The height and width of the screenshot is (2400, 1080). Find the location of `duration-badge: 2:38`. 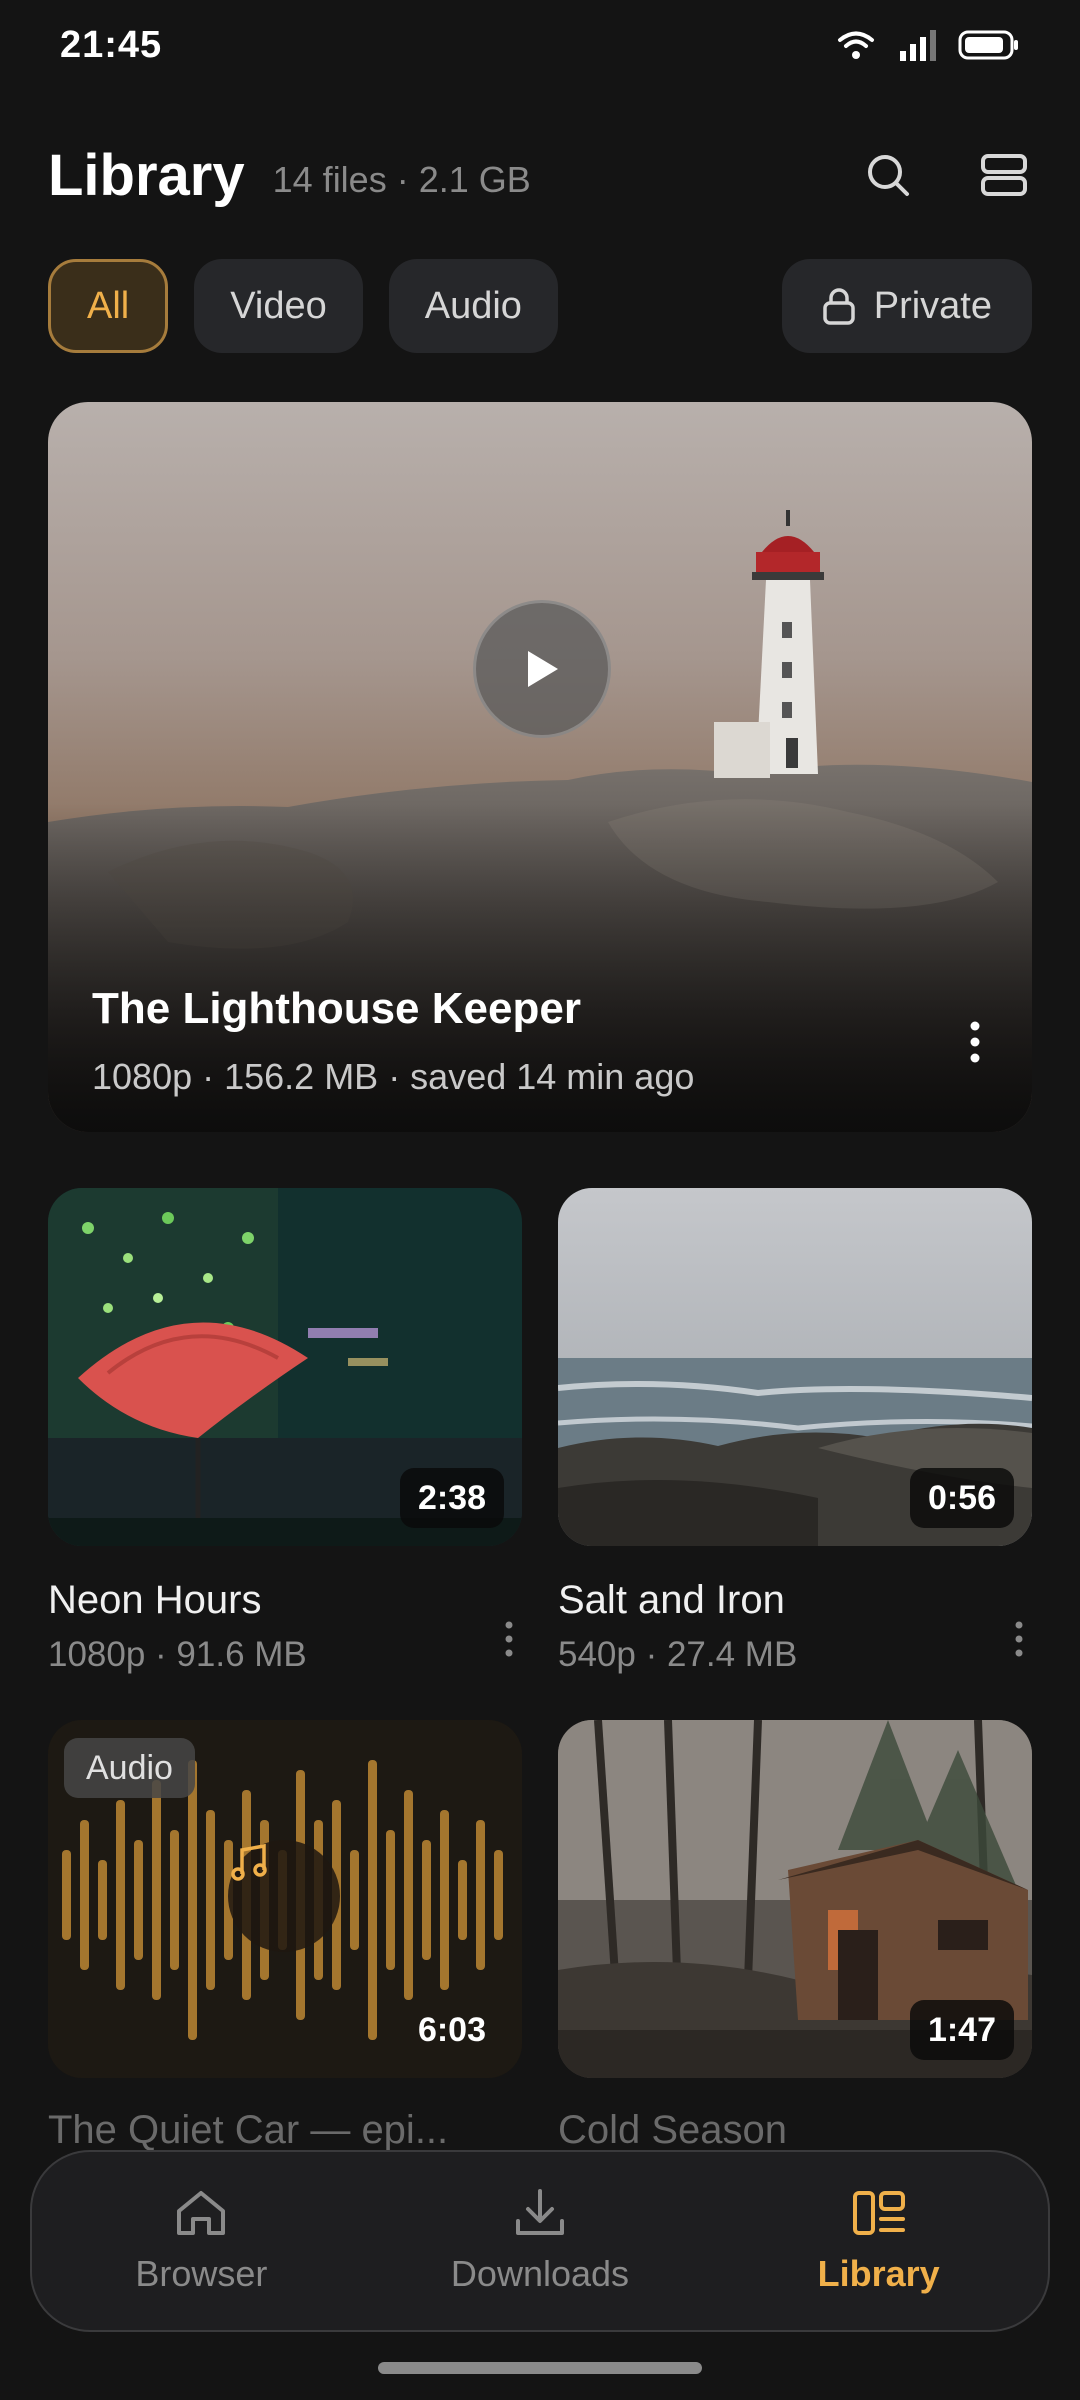

duration-badge: 2:38 is located at coordinates (451, 1498).